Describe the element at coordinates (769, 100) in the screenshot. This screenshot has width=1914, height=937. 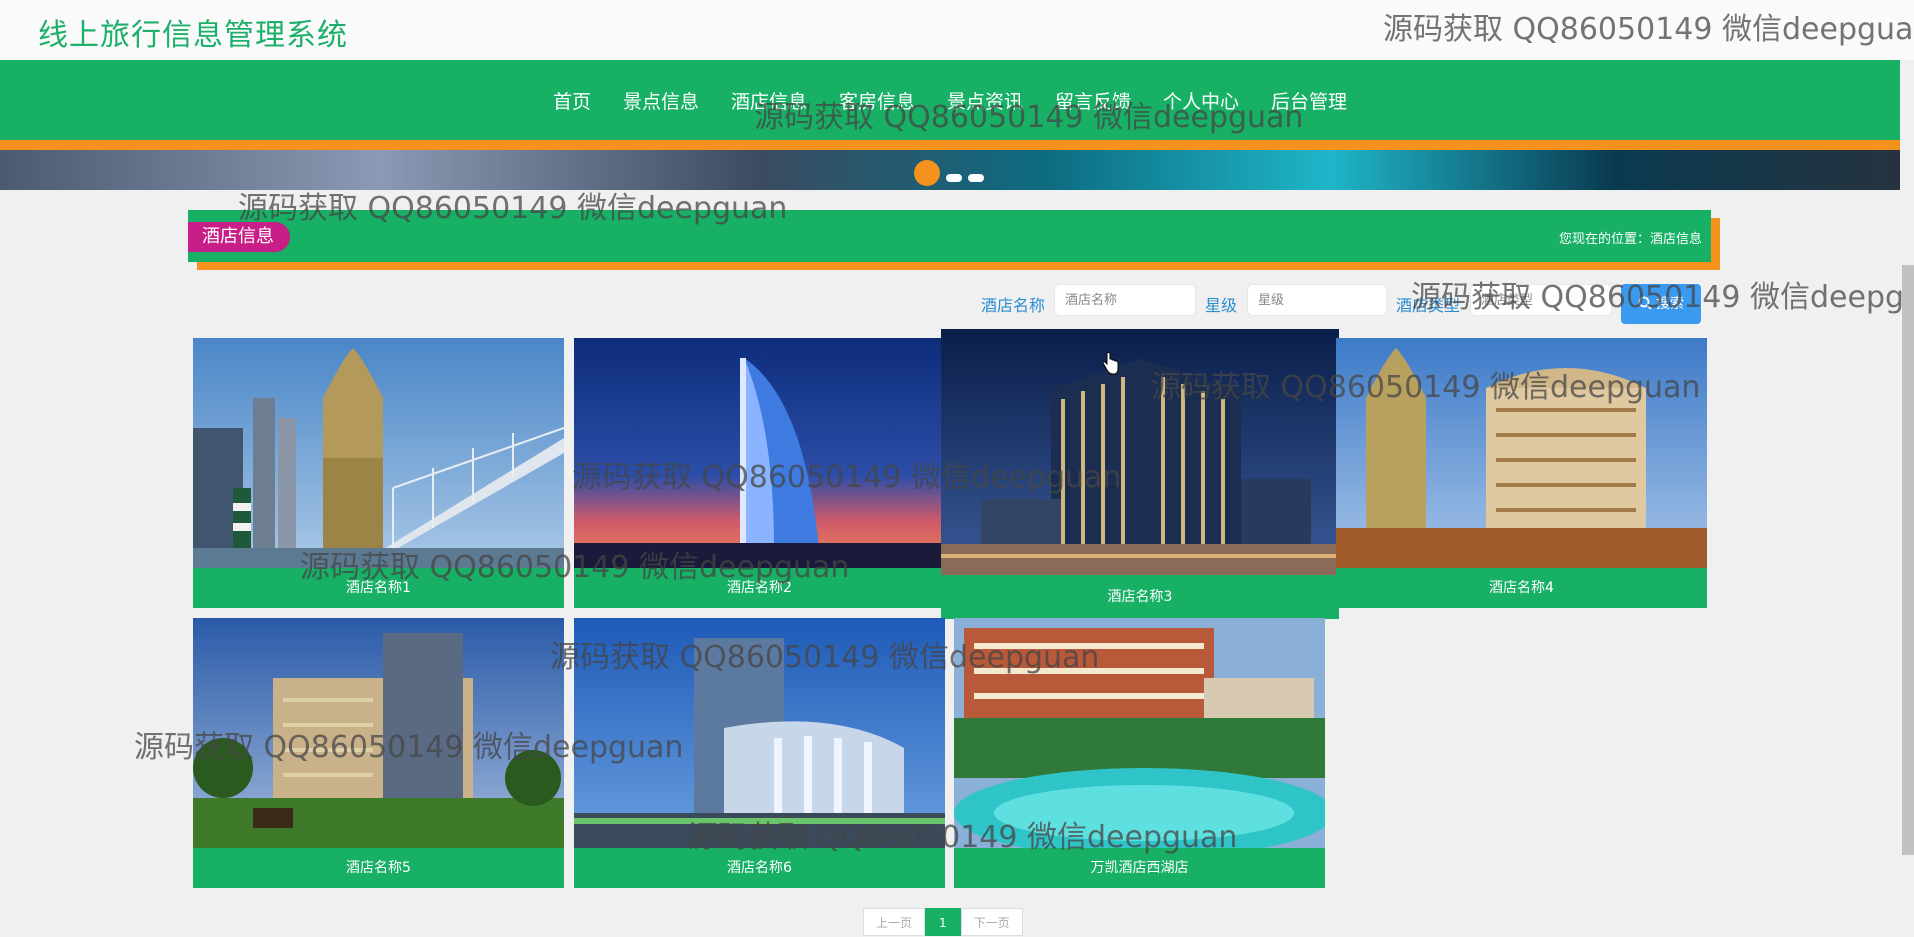
I see `nav-hotels: 酒店信息` at that location.